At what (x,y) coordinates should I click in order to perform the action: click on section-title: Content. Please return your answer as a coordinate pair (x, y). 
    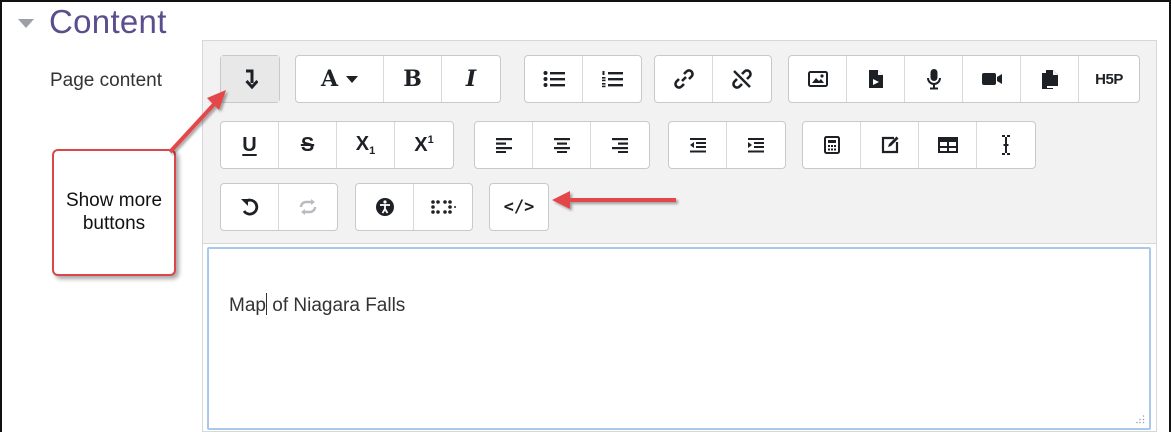
    Looking at the image, I should click on (108, 21).